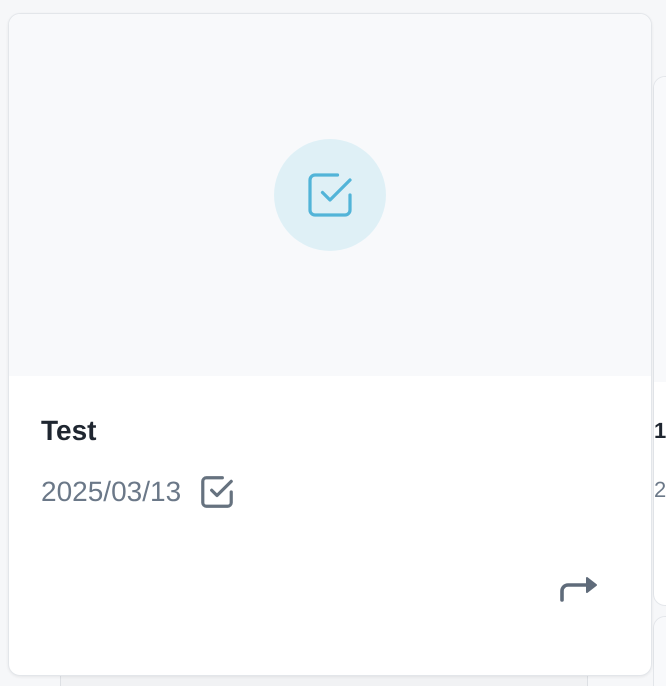 The height and width of the screenshot is (686, 666). I want to click on card-title: Test, so click(69, 431).